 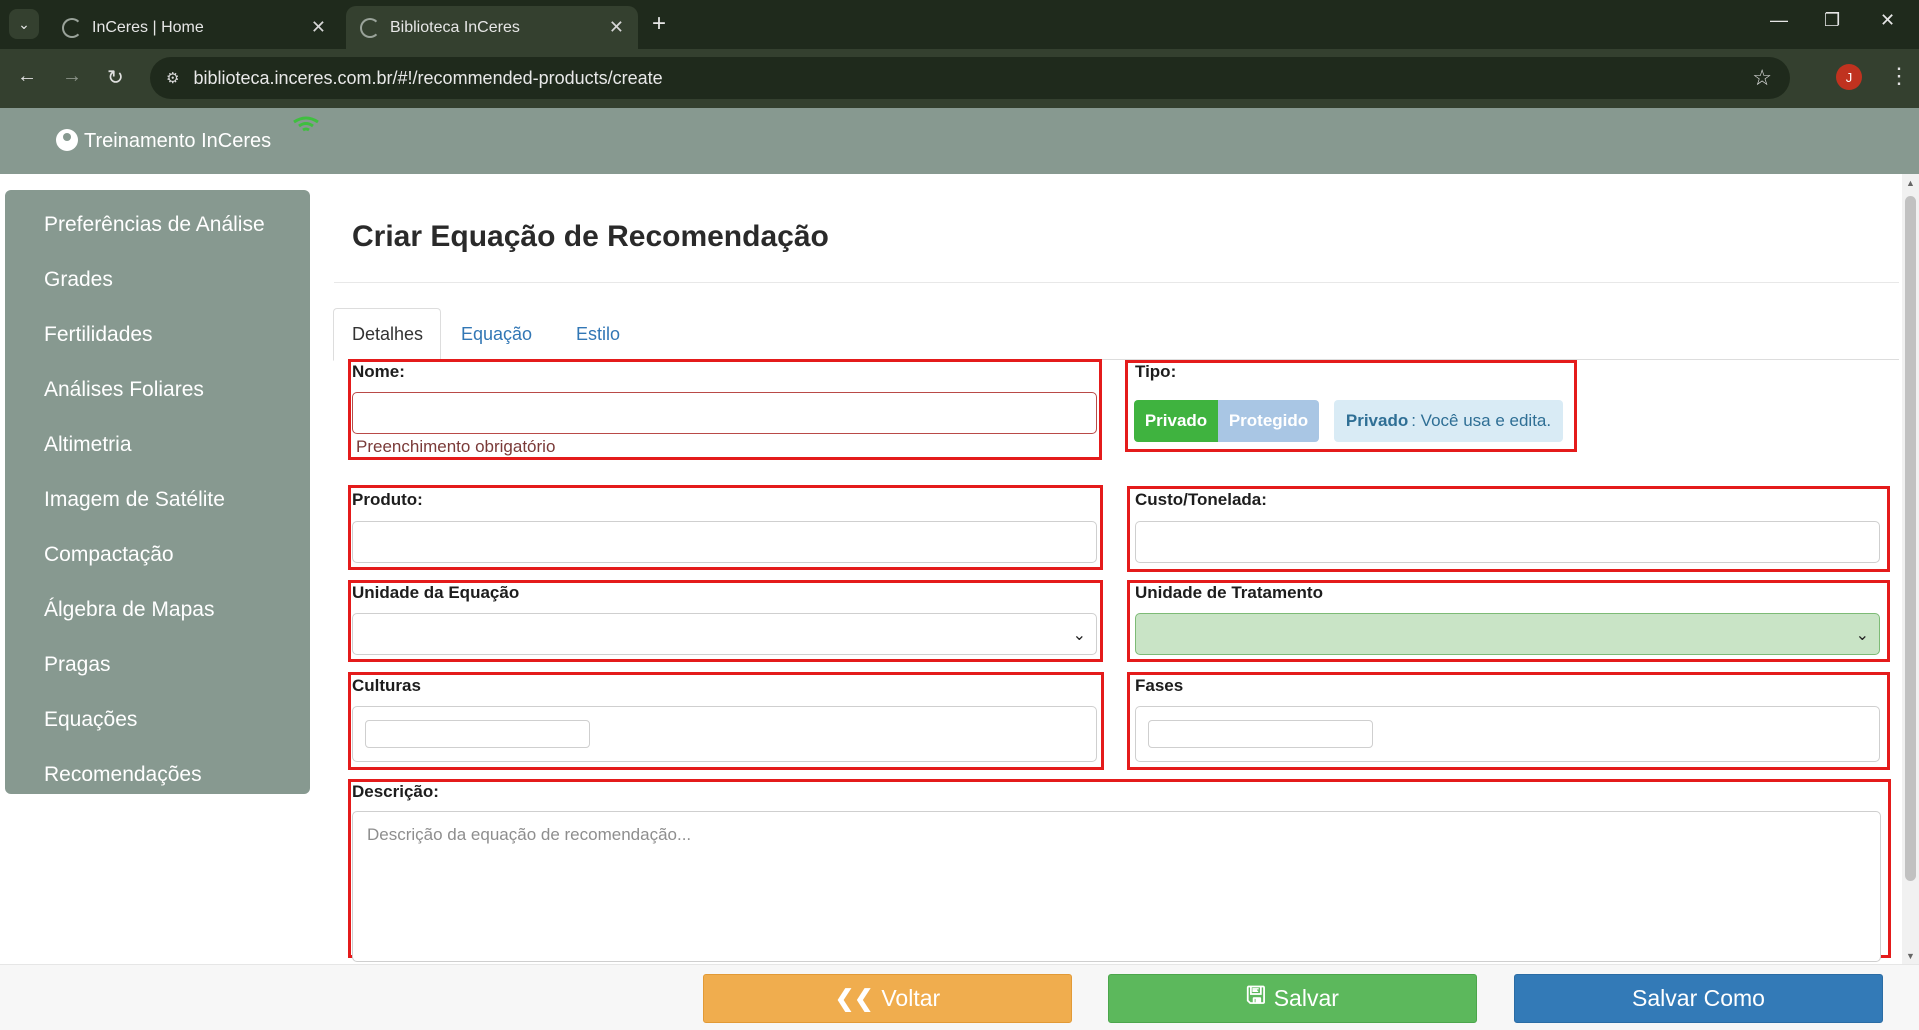 I want to click on scroll-up-arrow-icon: ▲, so click(x=1910, y=183).